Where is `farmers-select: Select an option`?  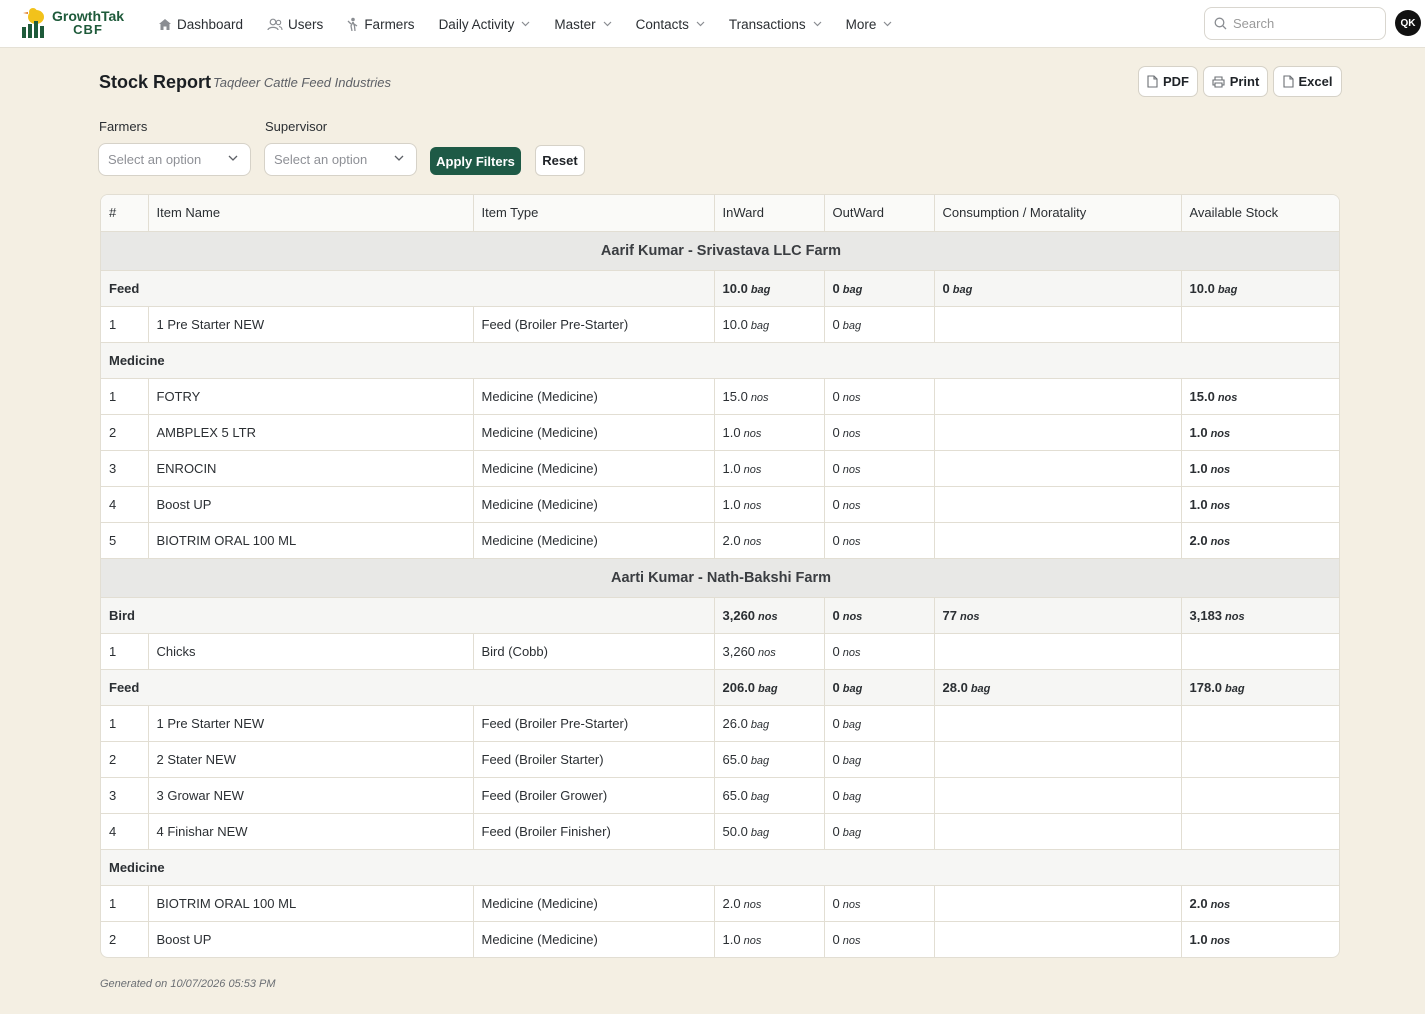 farmers-select: Select an option is located at coordinates (174, 159).